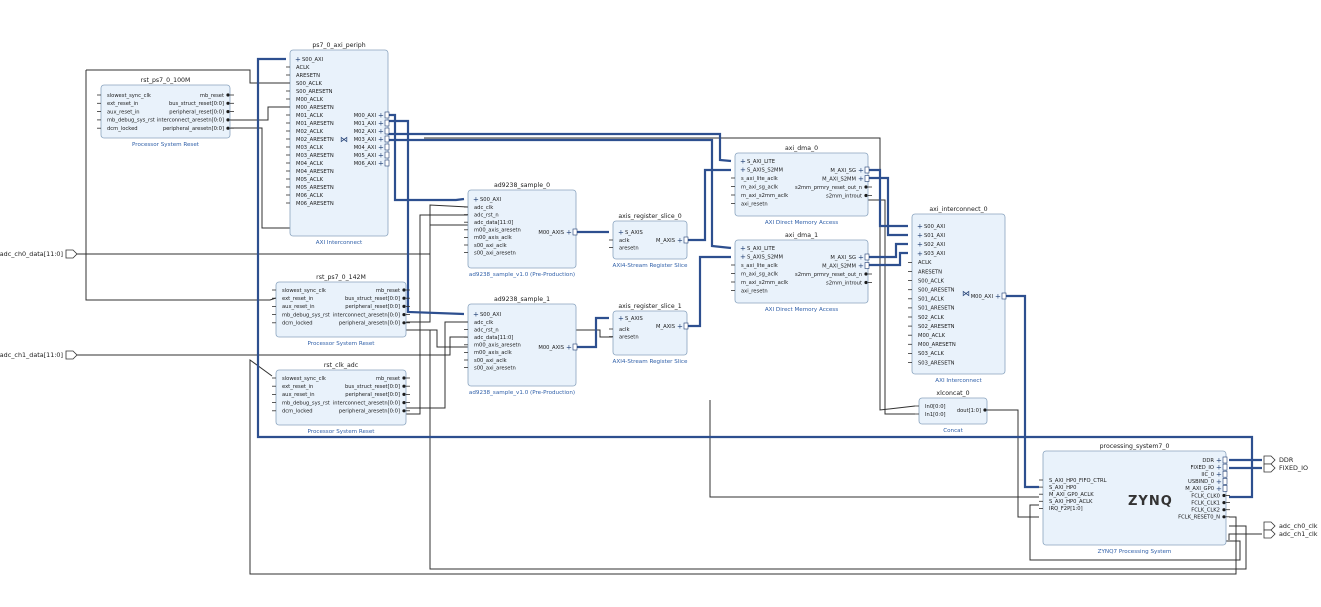  Describe the element at coordinates (490, 246) in the screenshot. I see `input-port-label: s00_axi_aclk` at that location.